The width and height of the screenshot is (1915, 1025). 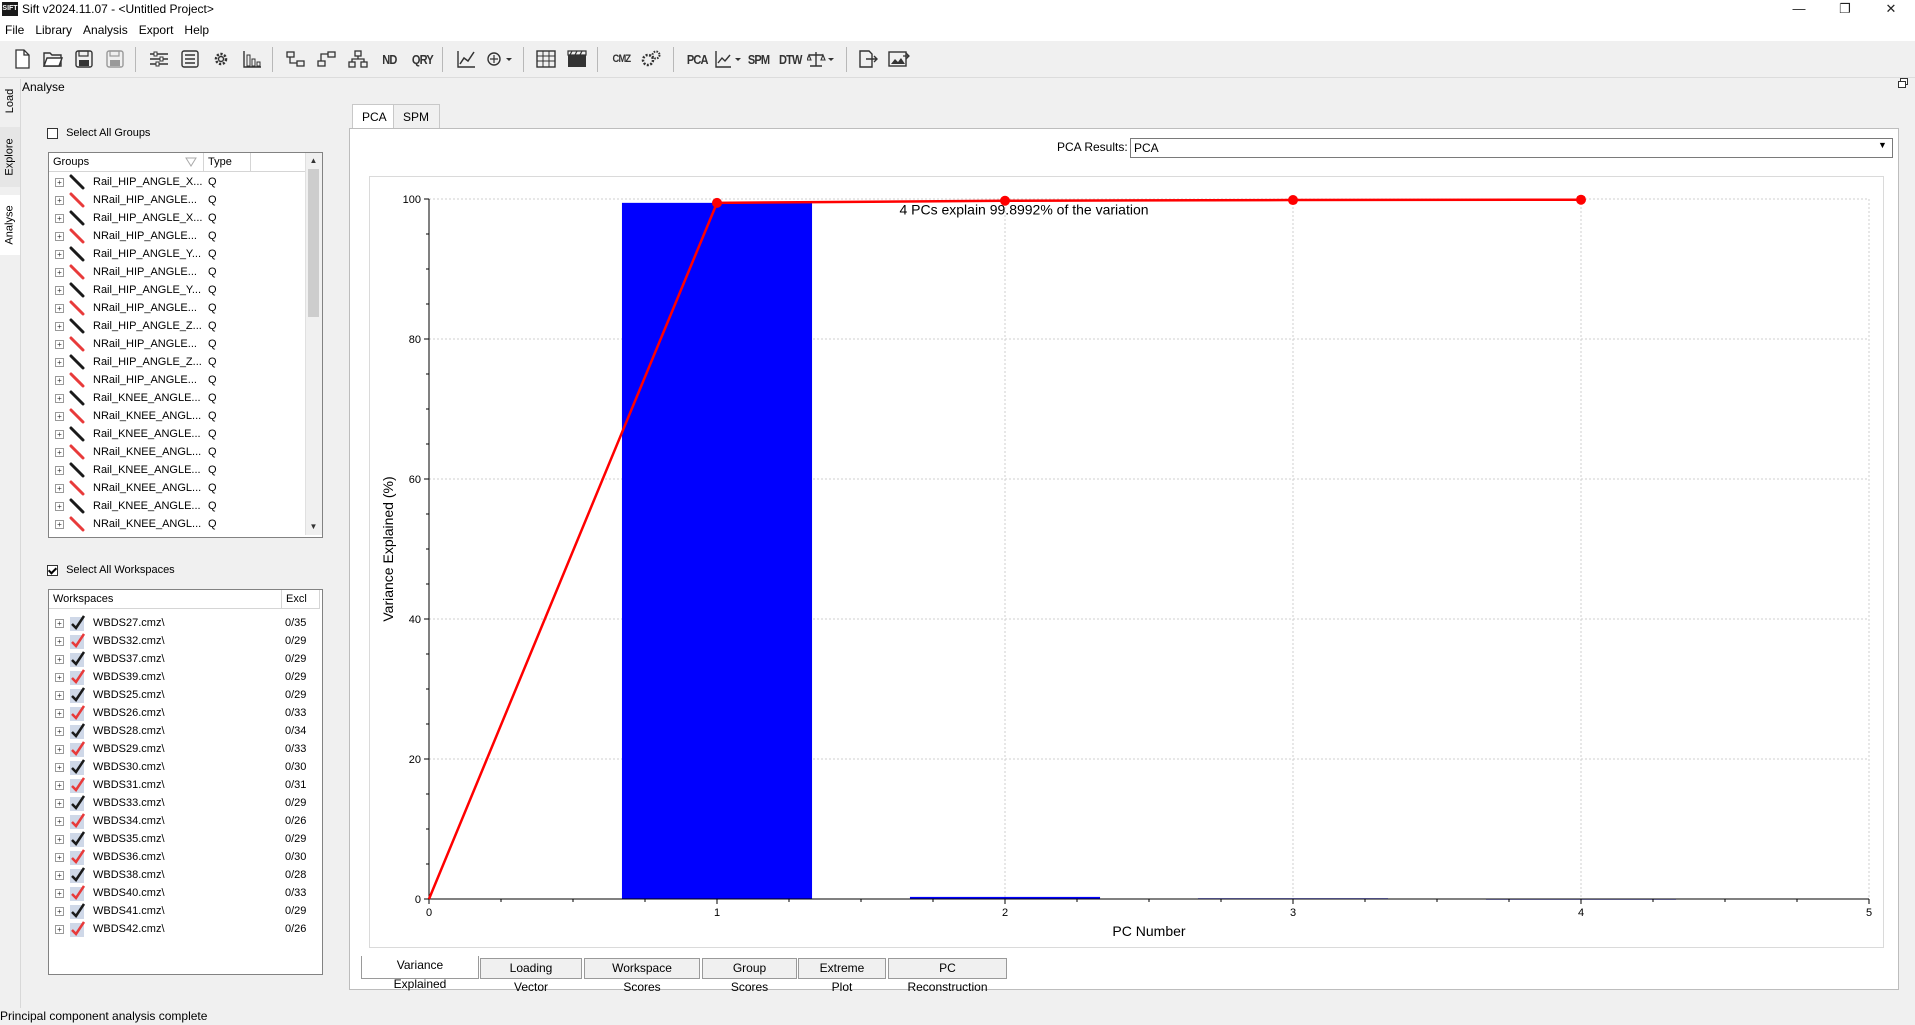 What do you see at coordinates (1882, 145) in the screenshot?
I see `chevron-down-icon: ▼` at bounding box center [1882, 145].